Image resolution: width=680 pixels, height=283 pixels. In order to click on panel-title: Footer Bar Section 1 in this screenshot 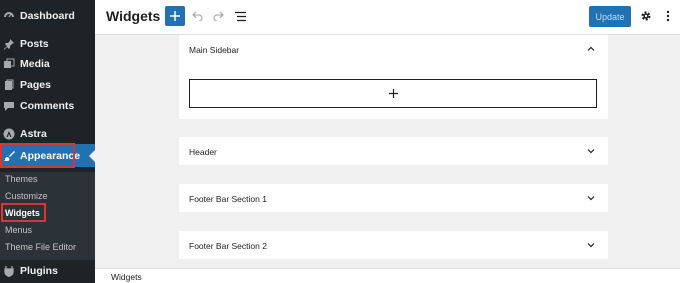, I will do `click(228, 199)`.